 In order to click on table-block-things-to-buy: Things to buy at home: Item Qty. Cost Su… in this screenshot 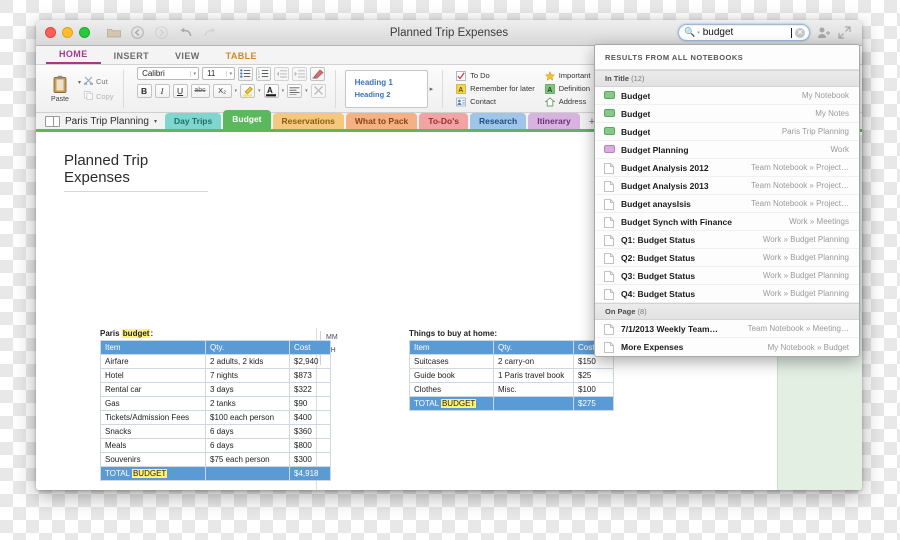, I will do `click(511, 370)`.